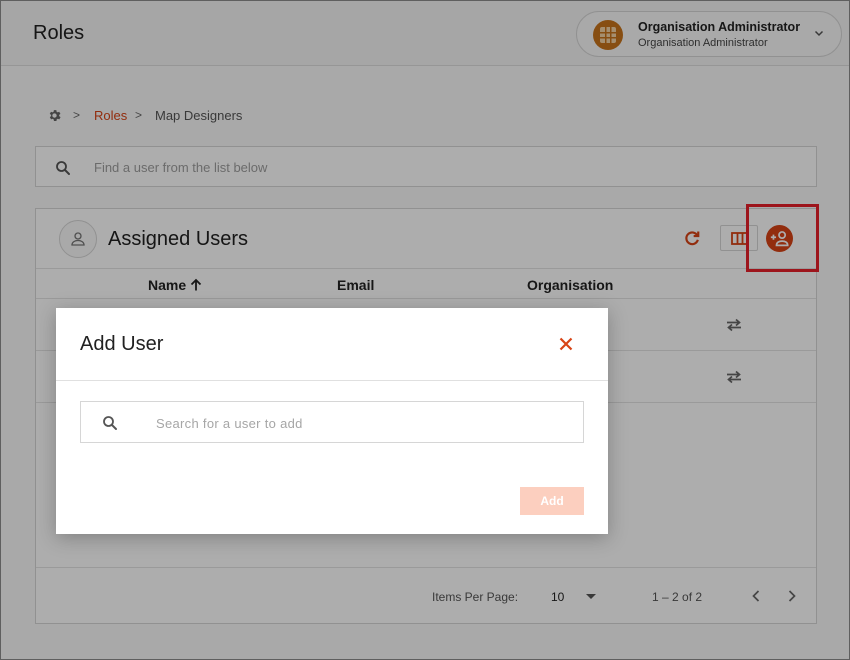 This screenshot has width=850, height=660. What do you see at coordinates (110, 423) in the screenshot?
I see `search-icon` at bounding box center [110, 423].